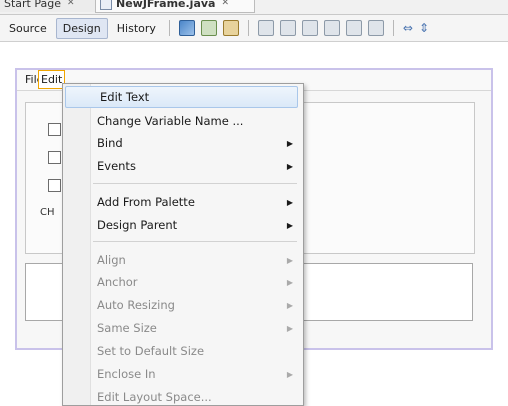 This screenshot has width=508, height=406. I want to click on menu-item-label: Same Size, so click(127, 328).